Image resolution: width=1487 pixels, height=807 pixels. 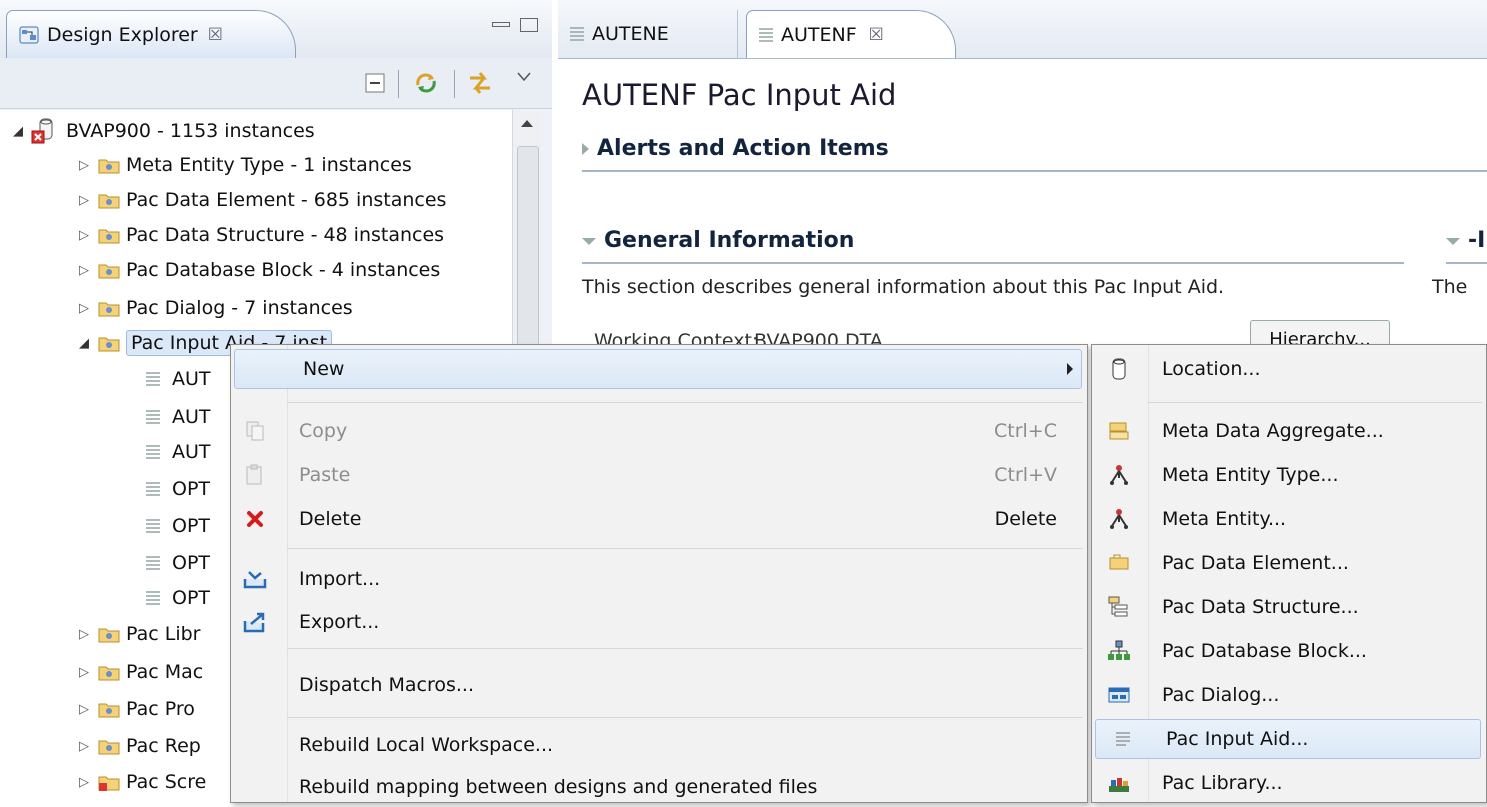 What do you see at coordinates (718, 240) in the screenshot?
I see `general-info-section-header: General Information` at bounding box center [718, 240].